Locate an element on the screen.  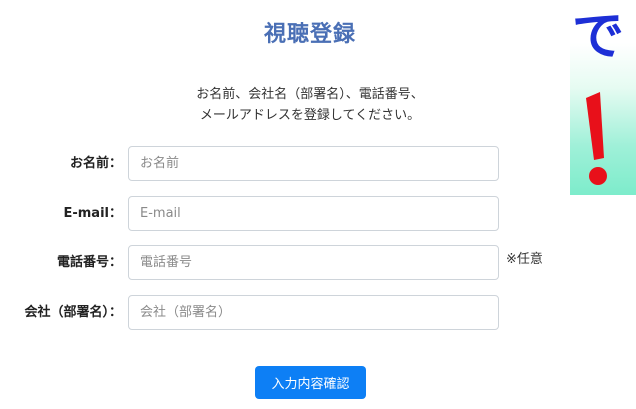
phone-row: 電話番号： ※任意 is located at coordinates (318, 263).